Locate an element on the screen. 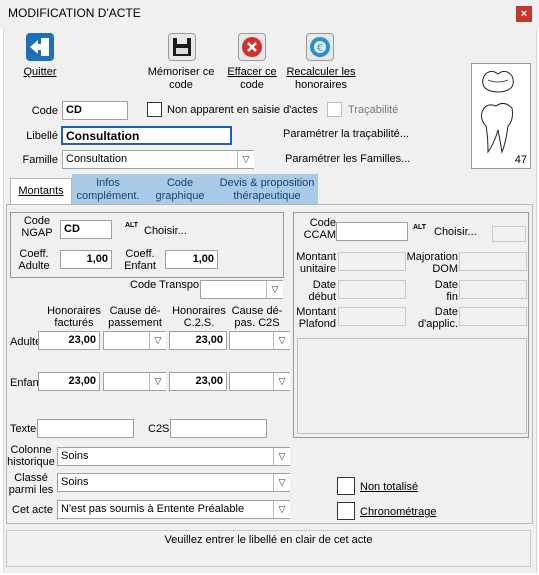  adult-c2s-input: 23,00 is located at coordinates (198, 340).